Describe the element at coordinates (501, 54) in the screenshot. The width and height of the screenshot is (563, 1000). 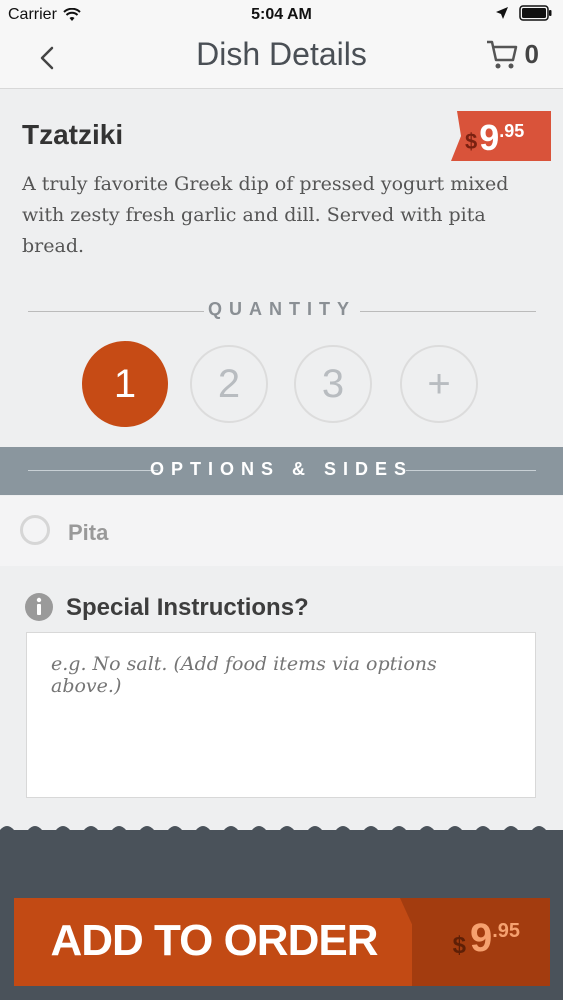
I see `cart-icon` at that location.